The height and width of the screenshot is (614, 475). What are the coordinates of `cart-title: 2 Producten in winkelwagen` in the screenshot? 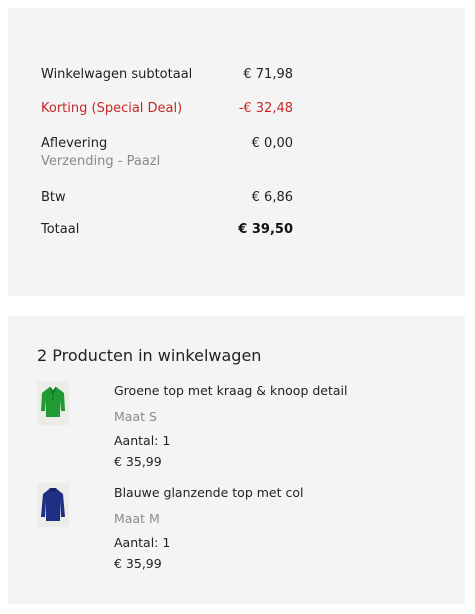 It's located at (149, 355).